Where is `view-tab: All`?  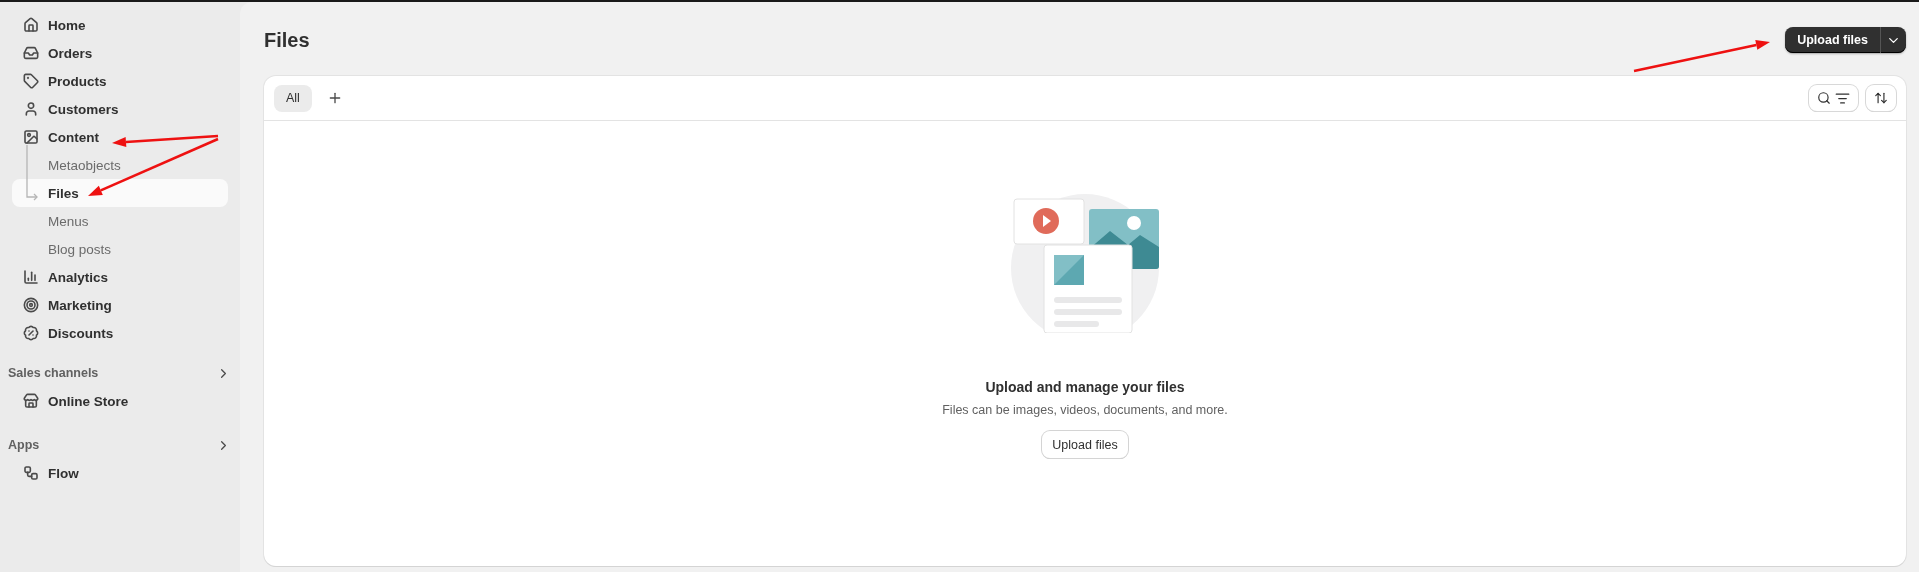 view-tab: All is located at coordinates (293, 98).